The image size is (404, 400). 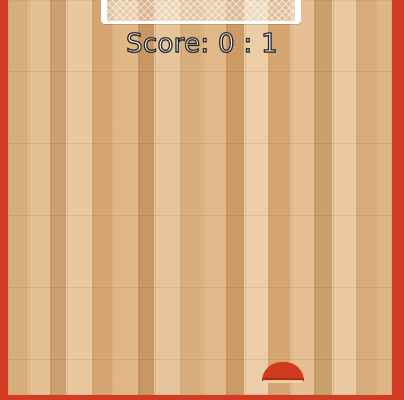 I want to click on goal-left-post, so click(x=105, y=12).